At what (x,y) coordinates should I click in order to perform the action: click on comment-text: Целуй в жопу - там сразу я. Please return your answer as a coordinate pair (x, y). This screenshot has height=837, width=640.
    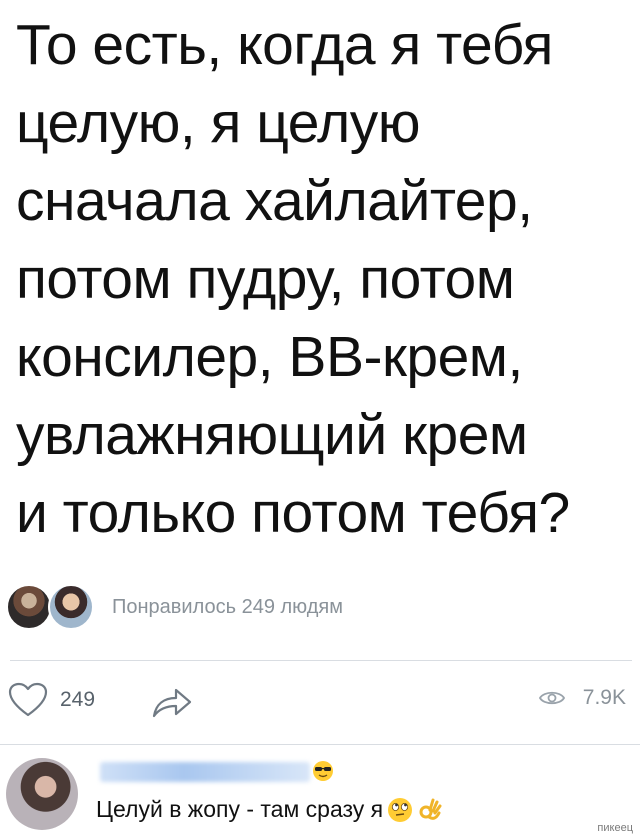
    Looking at the image, I should click on (269, 809).